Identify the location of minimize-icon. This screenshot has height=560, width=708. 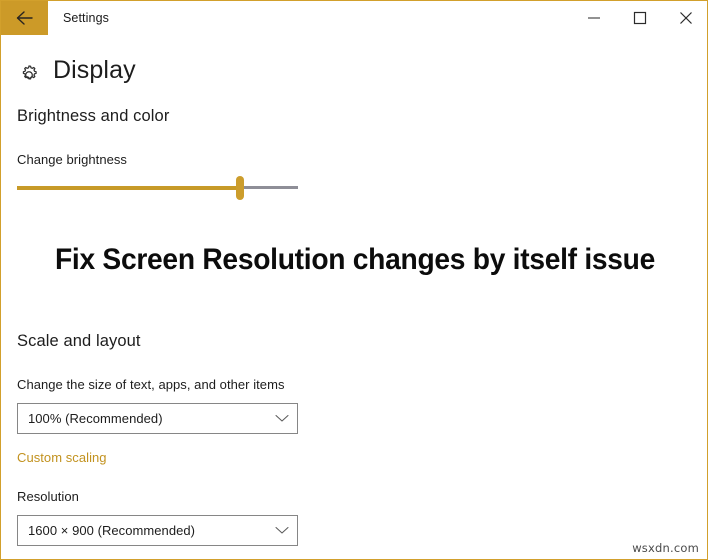
(594, 18).